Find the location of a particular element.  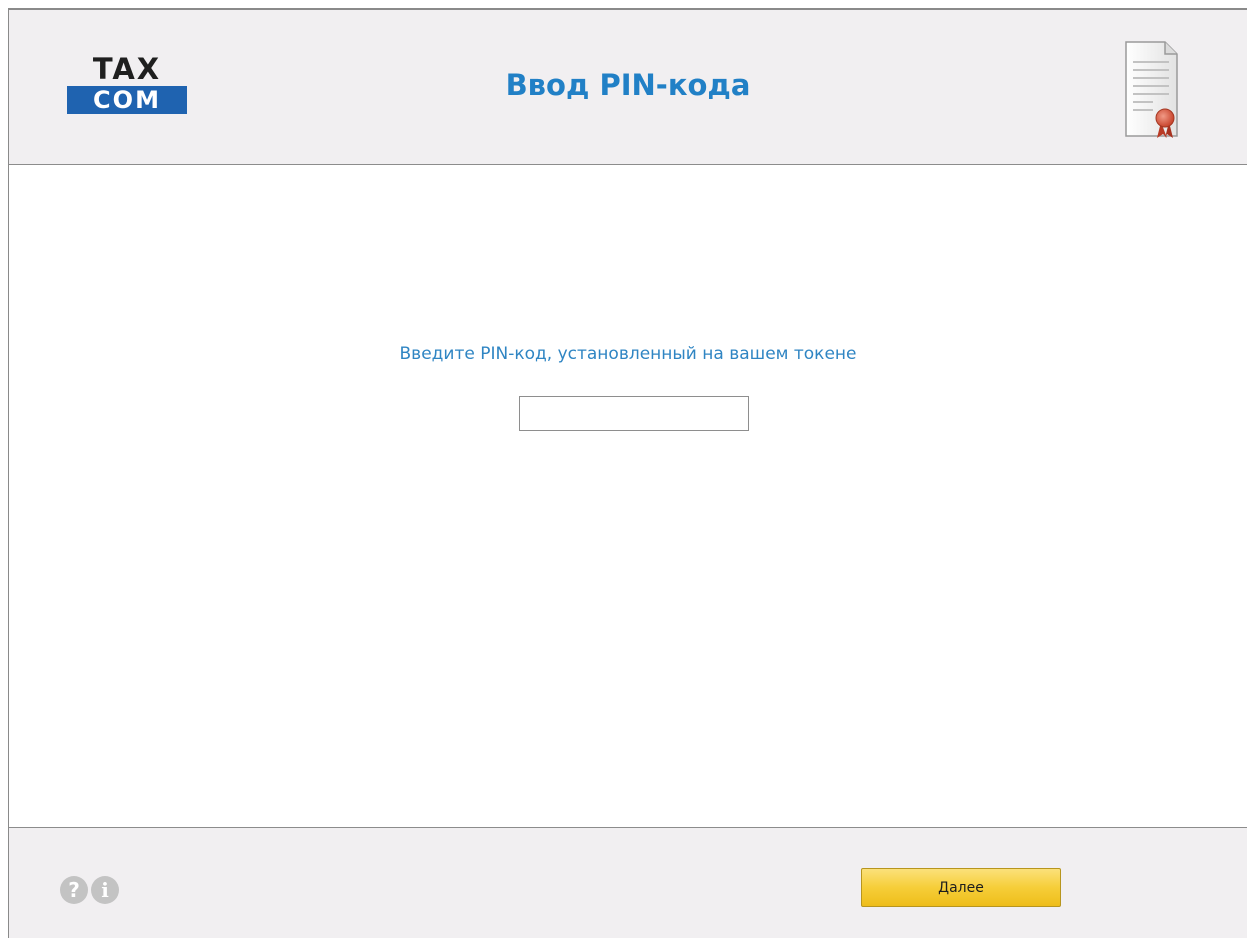

pin-code-input is located at coordinates (634, 413).